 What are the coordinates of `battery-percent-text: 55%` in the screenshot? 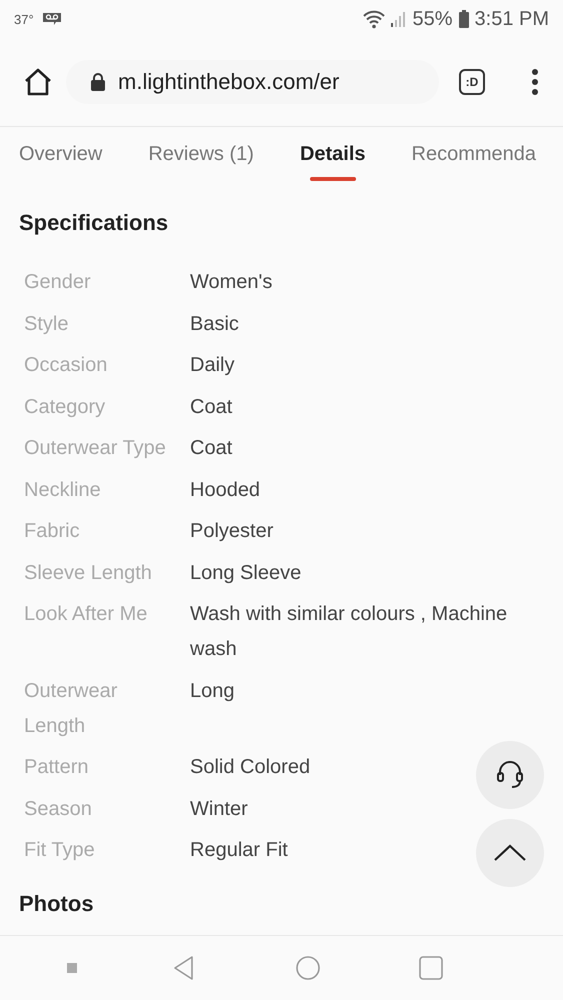 It's located at (432, 19).